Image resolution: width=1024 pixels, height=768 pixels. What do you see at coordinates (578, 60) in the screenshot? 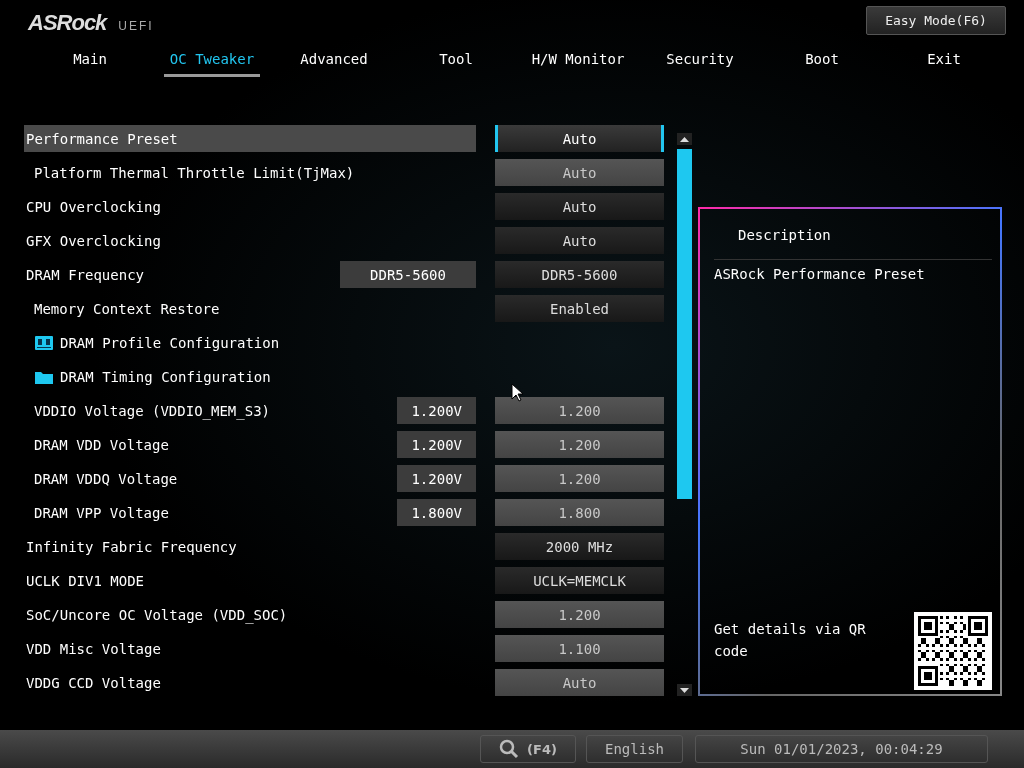
I see `menu-tab: H/W Monitor` at bounding box center [578, 60].